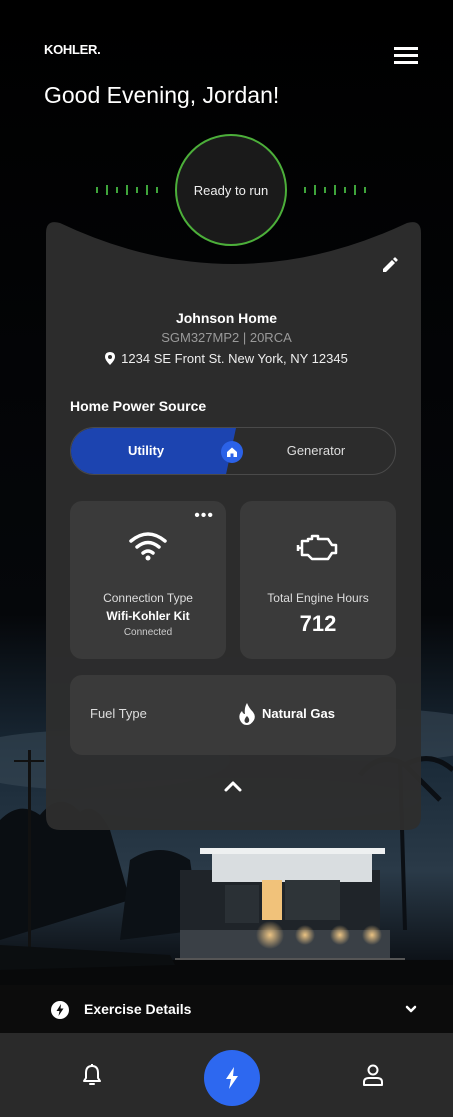 The image size is (453, 1117). What do you see at coordinates (138, 406) in the screenshot?
I see `power-source-label: Home Power Source` at bounding box center [138, 406].